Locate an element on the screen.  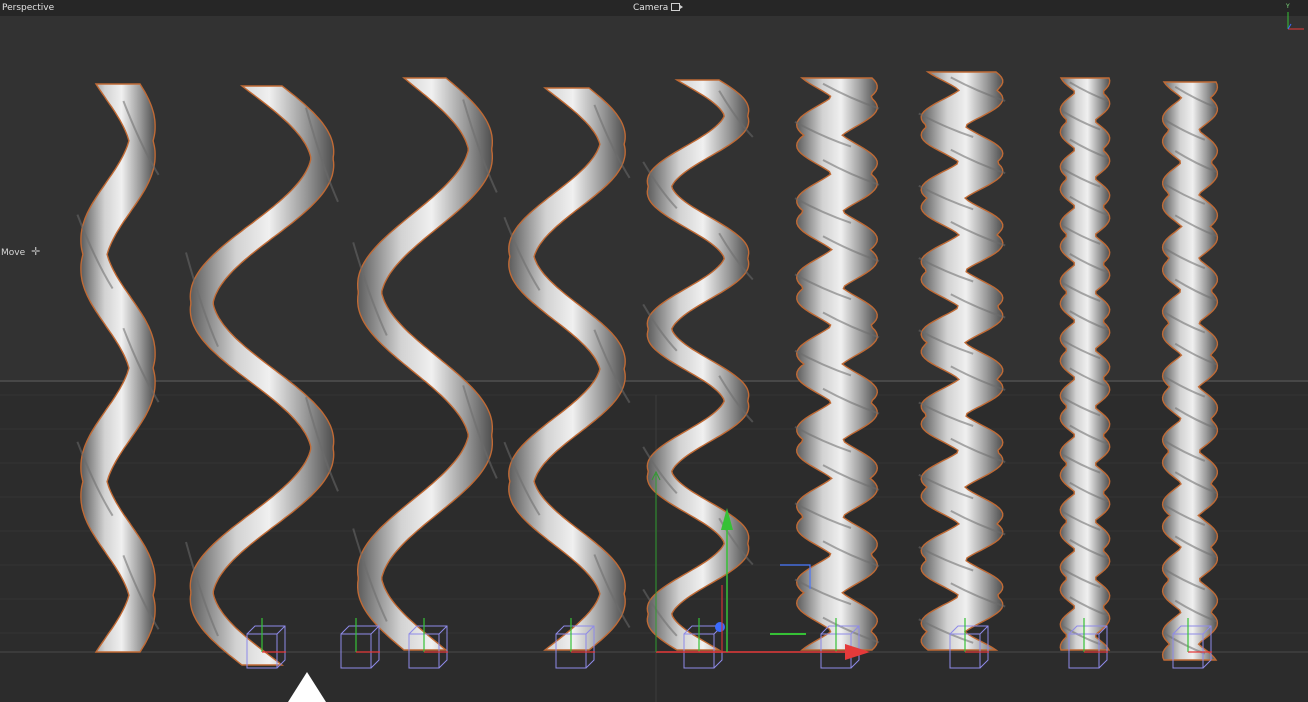
view-mode-label: Perspective is located at coordinates (28, 8).